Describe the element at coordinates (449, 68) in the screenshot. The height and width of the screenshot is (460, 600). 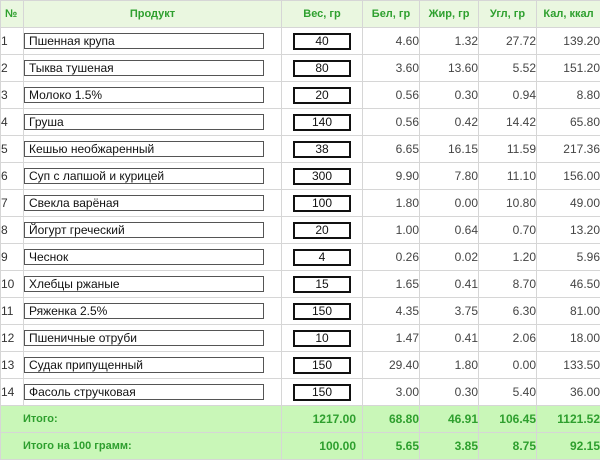
I see `row-fat: 13.60` at that location.